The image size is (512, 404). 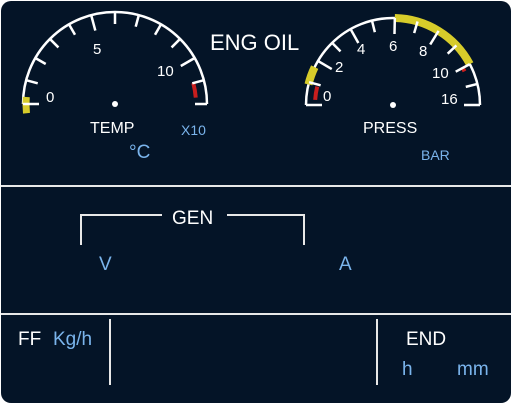 I want to click on section-divider-bottom, so click(x=256, y=314).